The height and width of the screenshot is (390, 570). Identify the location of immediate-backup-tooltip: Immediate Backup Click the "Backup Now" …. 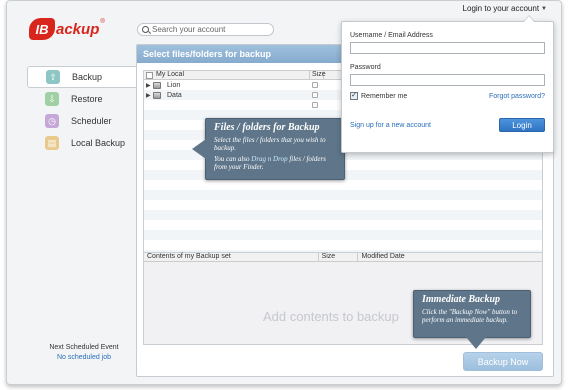
(472, 319).